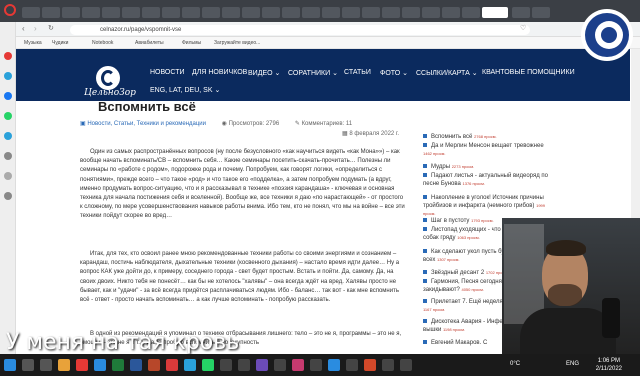 The height and width of the screenshot is (376, 640). I want to click on nav-item: НОВОСТИ, so click(167, 72).